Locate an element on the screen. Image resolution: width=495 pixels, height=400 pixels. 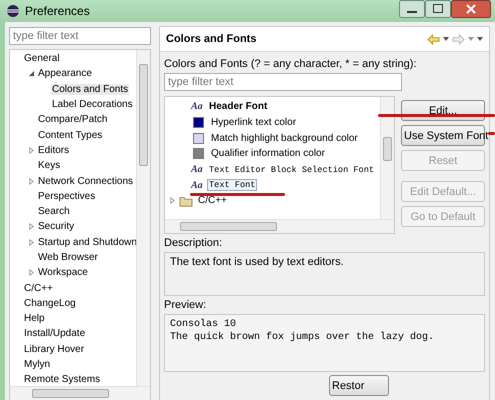
tree-item: Keys is located at coordinates (49, 166).